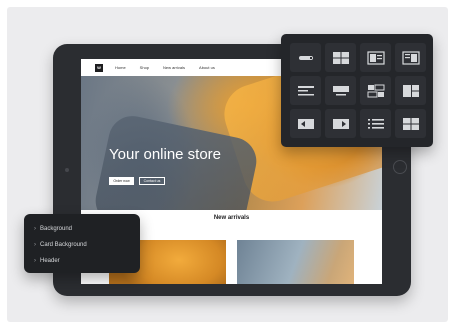 The width and height of the screenshot is (455, 329). What do you see at coordinates (56, 229) in the screenshot?
I see `menu-item-label: Background` at bounding box center [56, 229].